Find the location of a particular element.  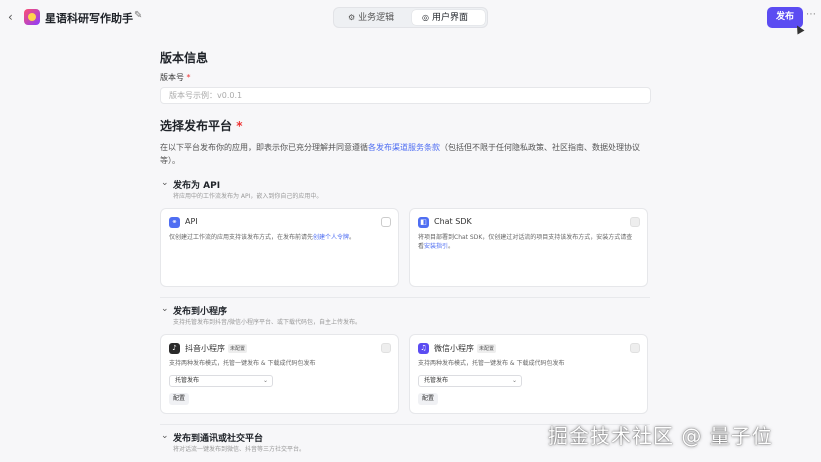

api-checkbox is located at coordinates (386, 222).